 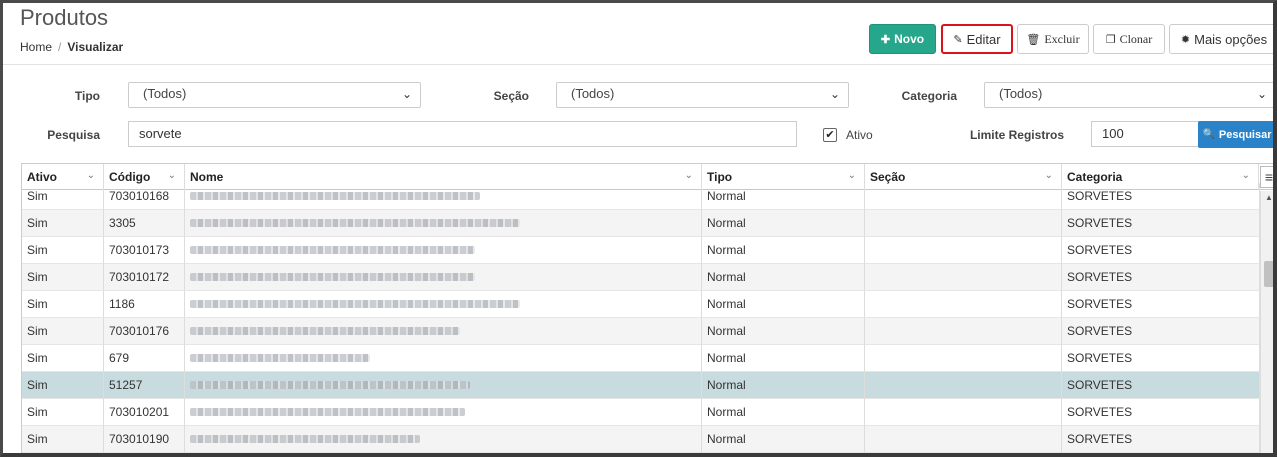 What do you see at coordinates (1053, 39) in the screenshot?
I see `excluir-button: 🗑 Excluir` at bounding box center [1053, 39].